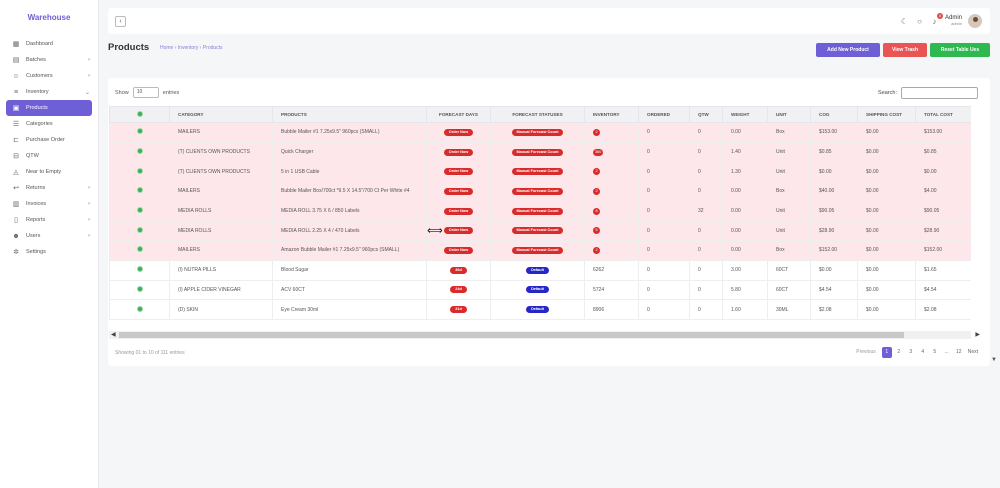 This screenshot has width=1000, height=488. I want to click on previous-page-button: Previous, so click(865, 352).